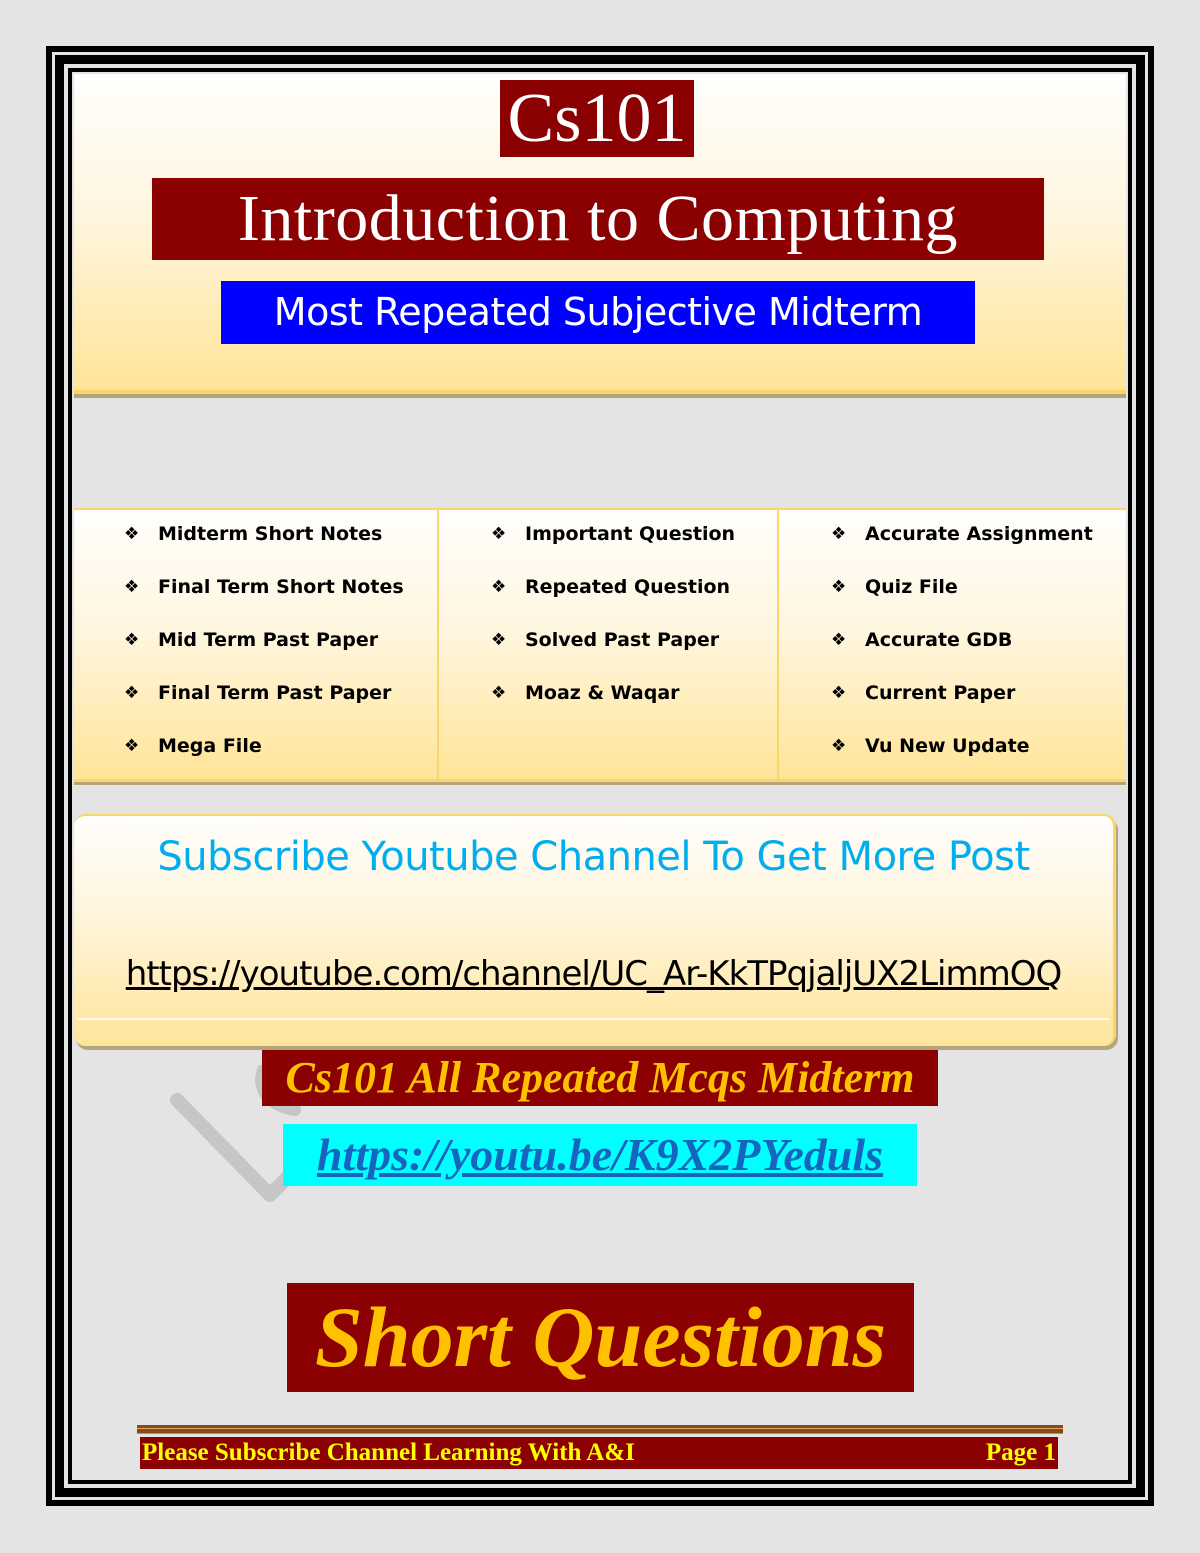 The width and height of the screenshot is (1200, 1553). Describe the element at coordinates (1020, 1452) in the screenshot. I see `page-number: Page 1` at that location.